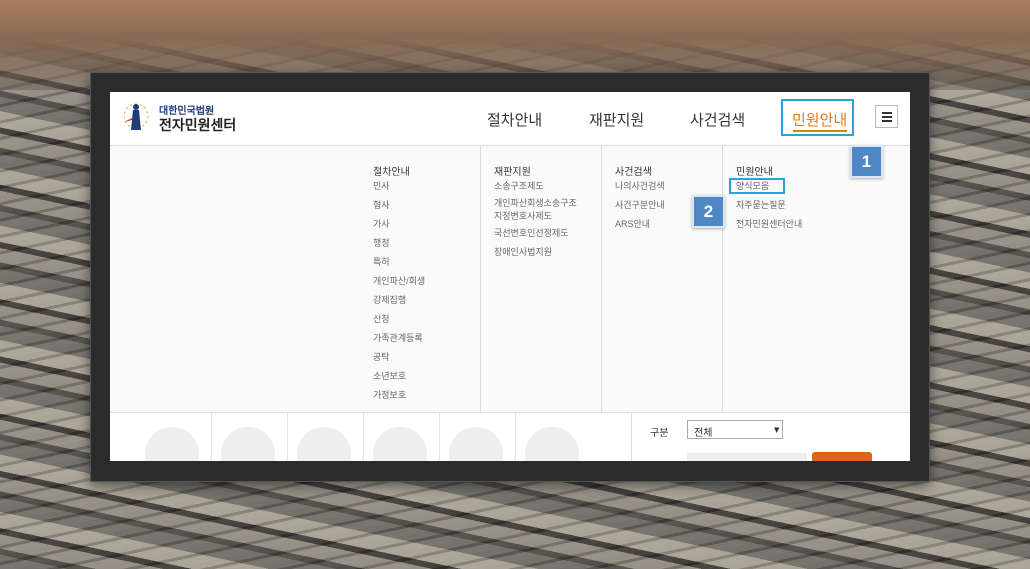 The image size is (1030, 569). Describe the element at coordinates (381, 357) in the screenshot. I see `menu-link: 공탁` at that location.